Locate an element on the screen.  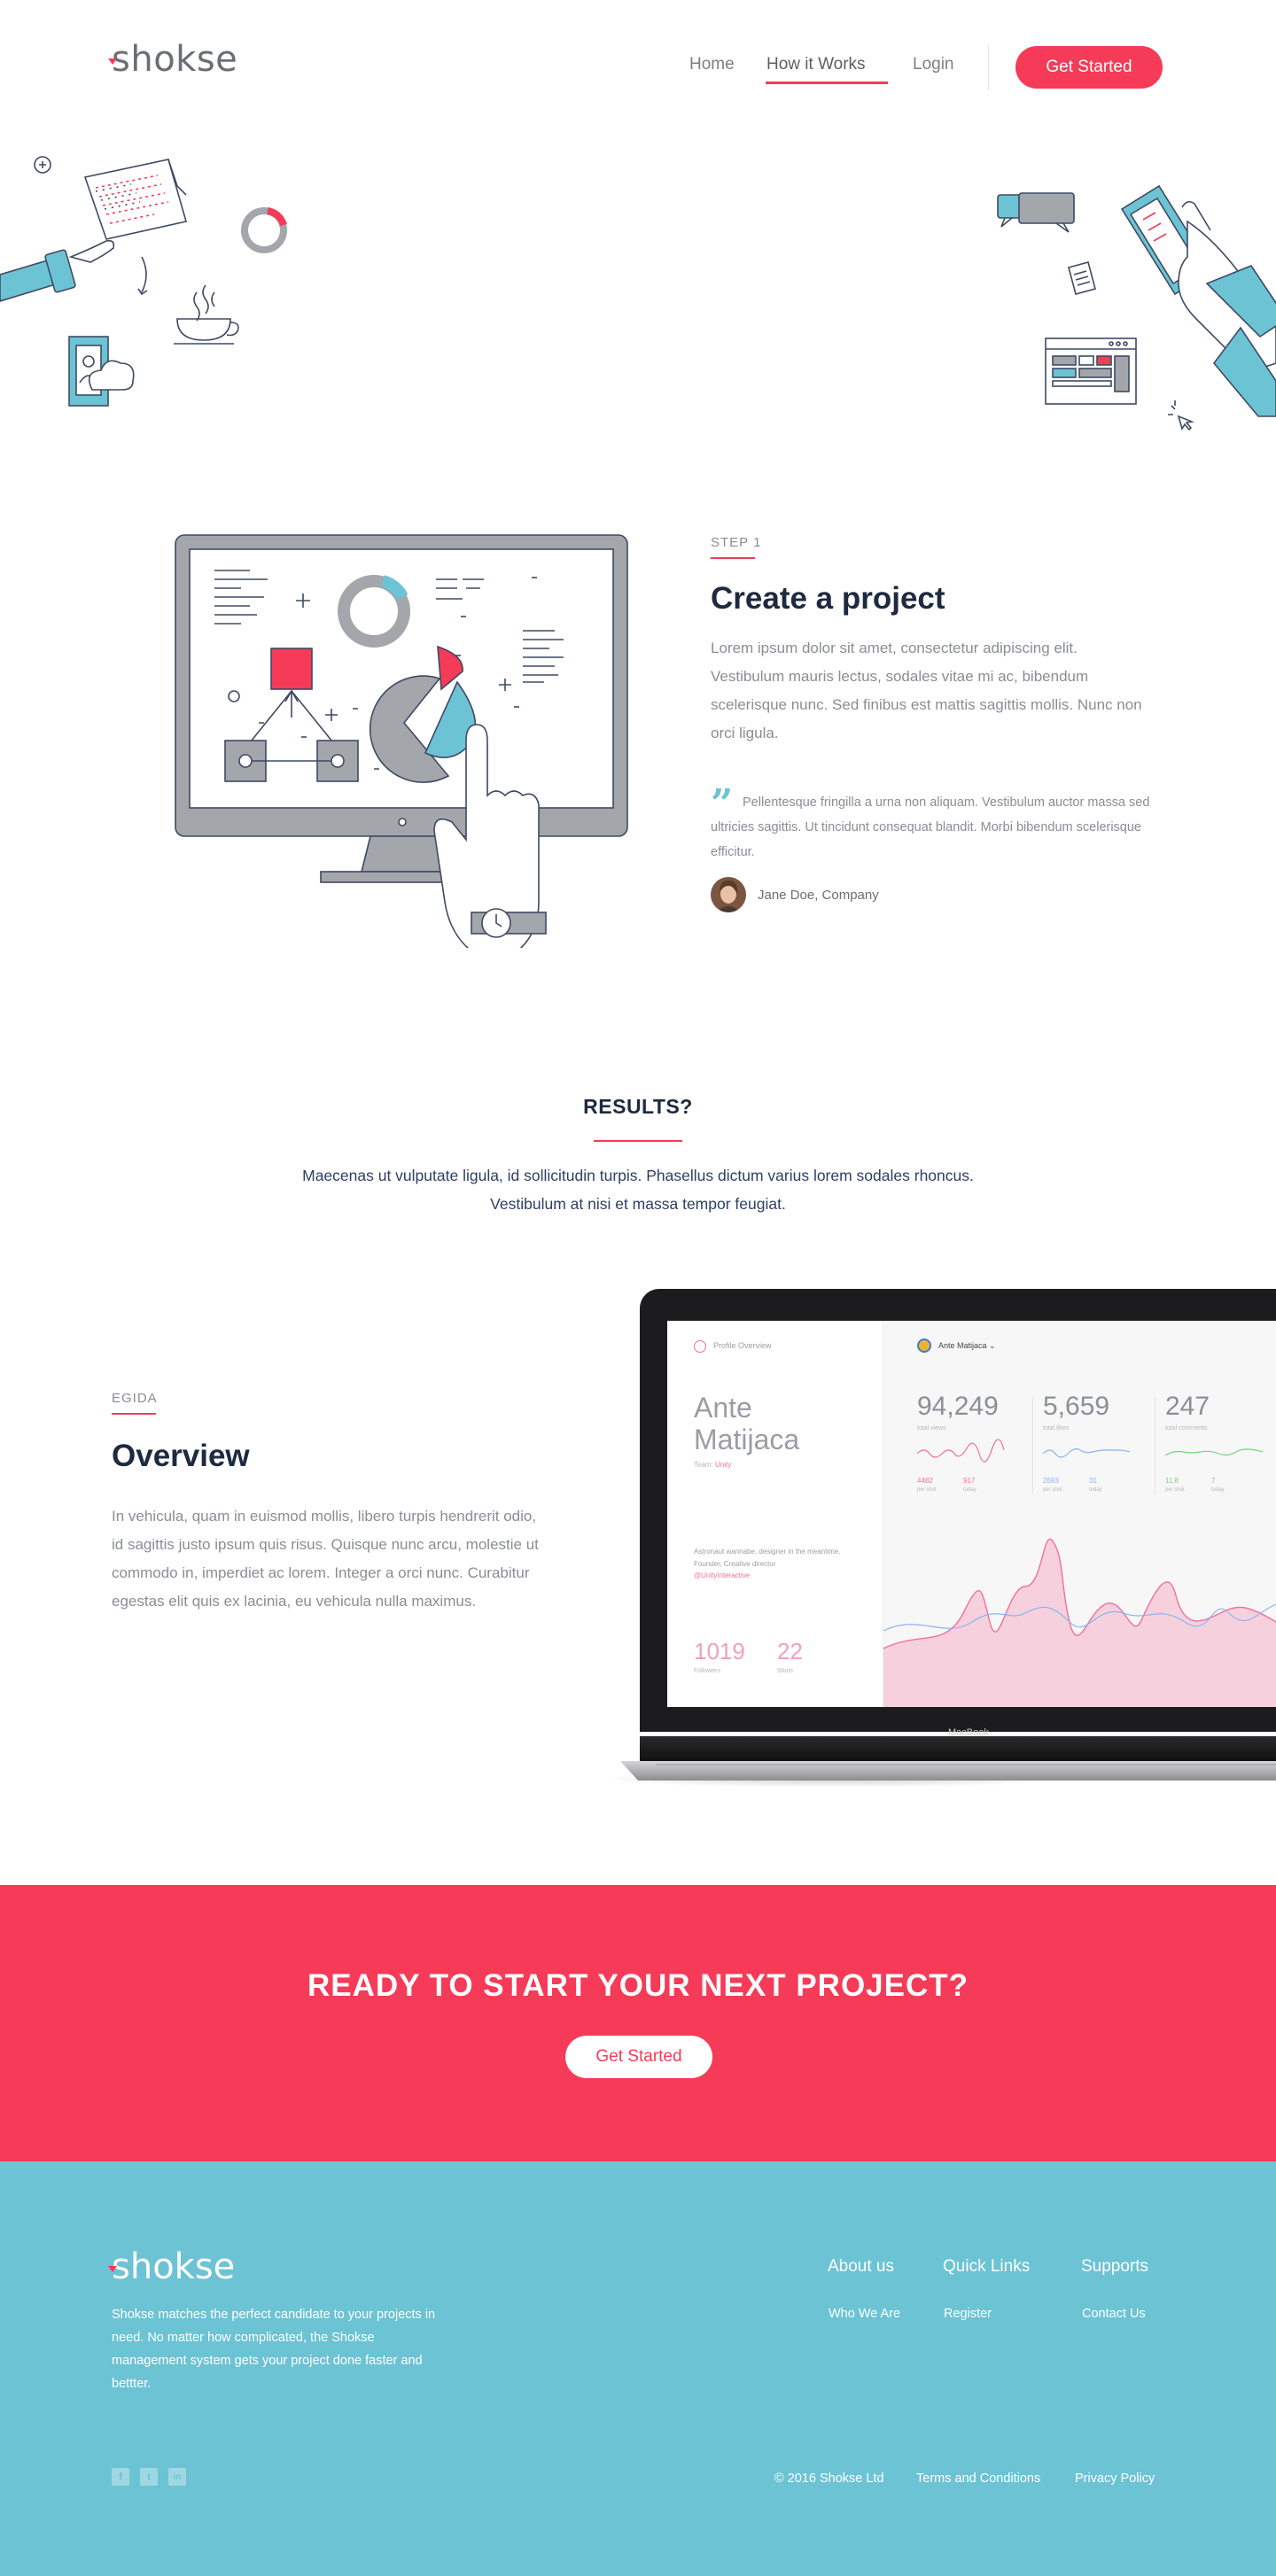
footer-link-contact-us: Contact Us is located at coordinates (1114, 2314).